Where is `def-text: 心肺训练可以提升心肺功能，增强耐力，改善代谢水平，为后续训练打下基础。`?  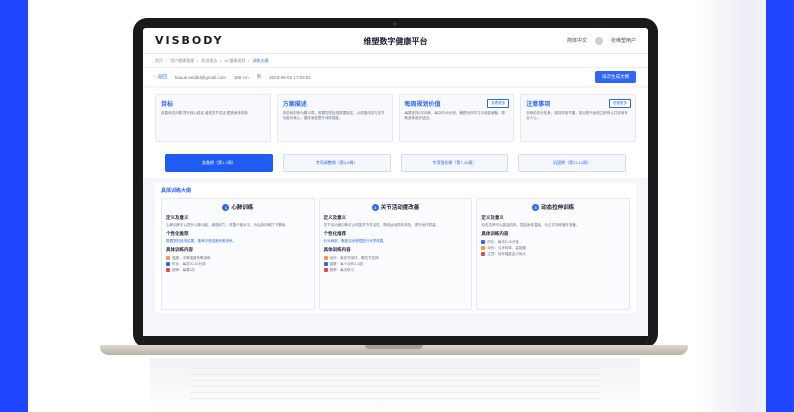
def-text: 心肺训练可以提升心肺功能，增强耐力，改善代谢水平，为后续训练打下基础。 is located at coordinates (227, 225).